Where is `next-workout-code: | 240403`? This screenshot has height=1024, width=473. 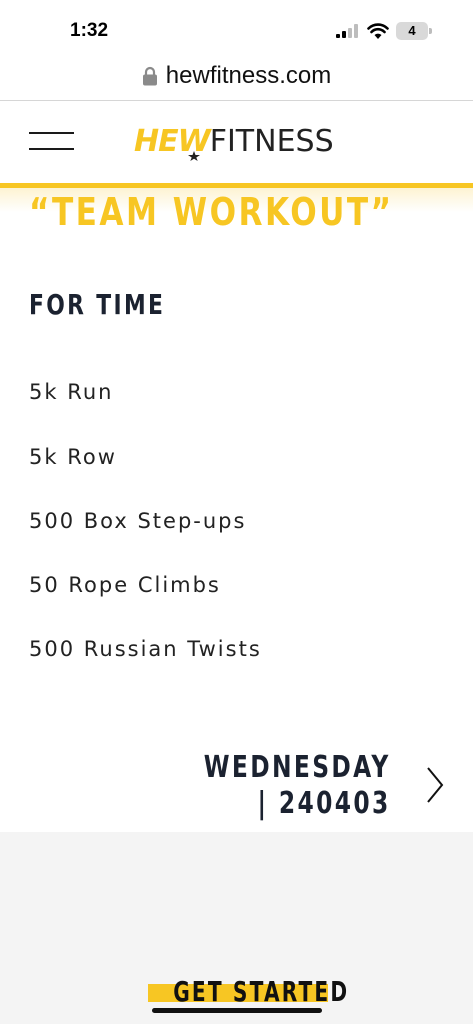 next-workout-code: | 240403 is located at coordinates (324, 803).